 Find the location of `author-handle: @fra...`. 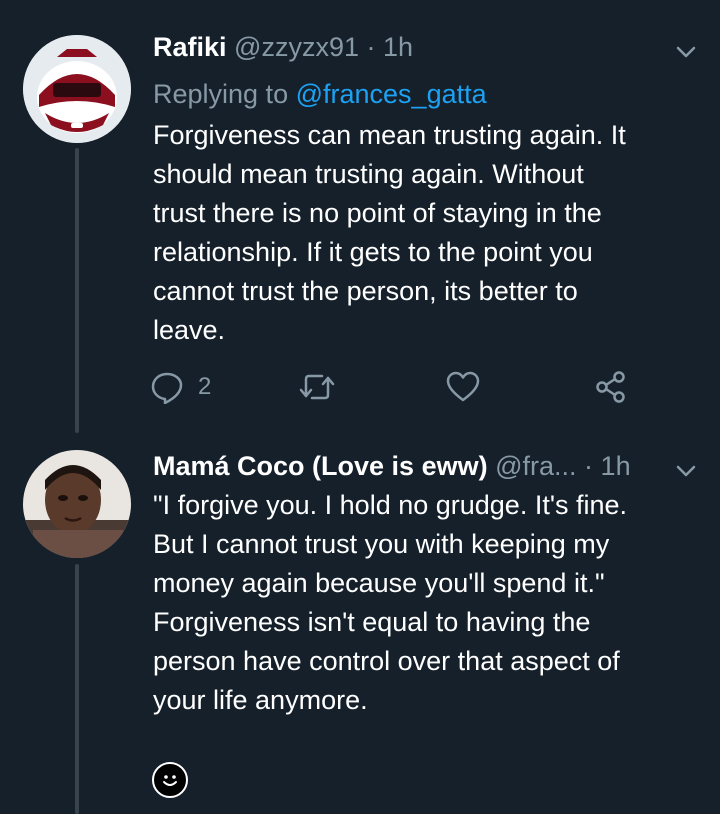

author-handle: @fra... is located at coordinates (535, 466).